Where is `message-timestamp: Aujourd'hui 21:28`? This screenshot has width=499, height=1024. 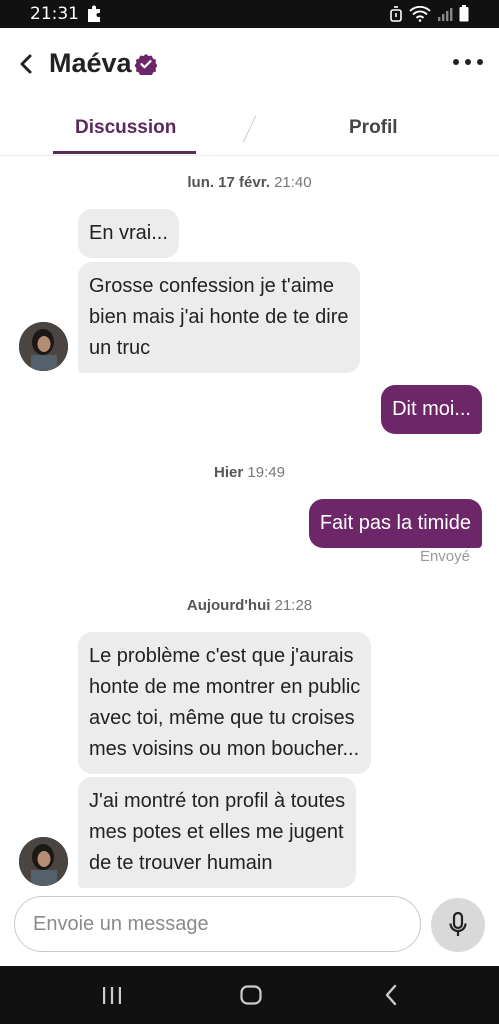 message-timestamp: Aujourd'hui 21:28 is located at coordinates (249, 605).